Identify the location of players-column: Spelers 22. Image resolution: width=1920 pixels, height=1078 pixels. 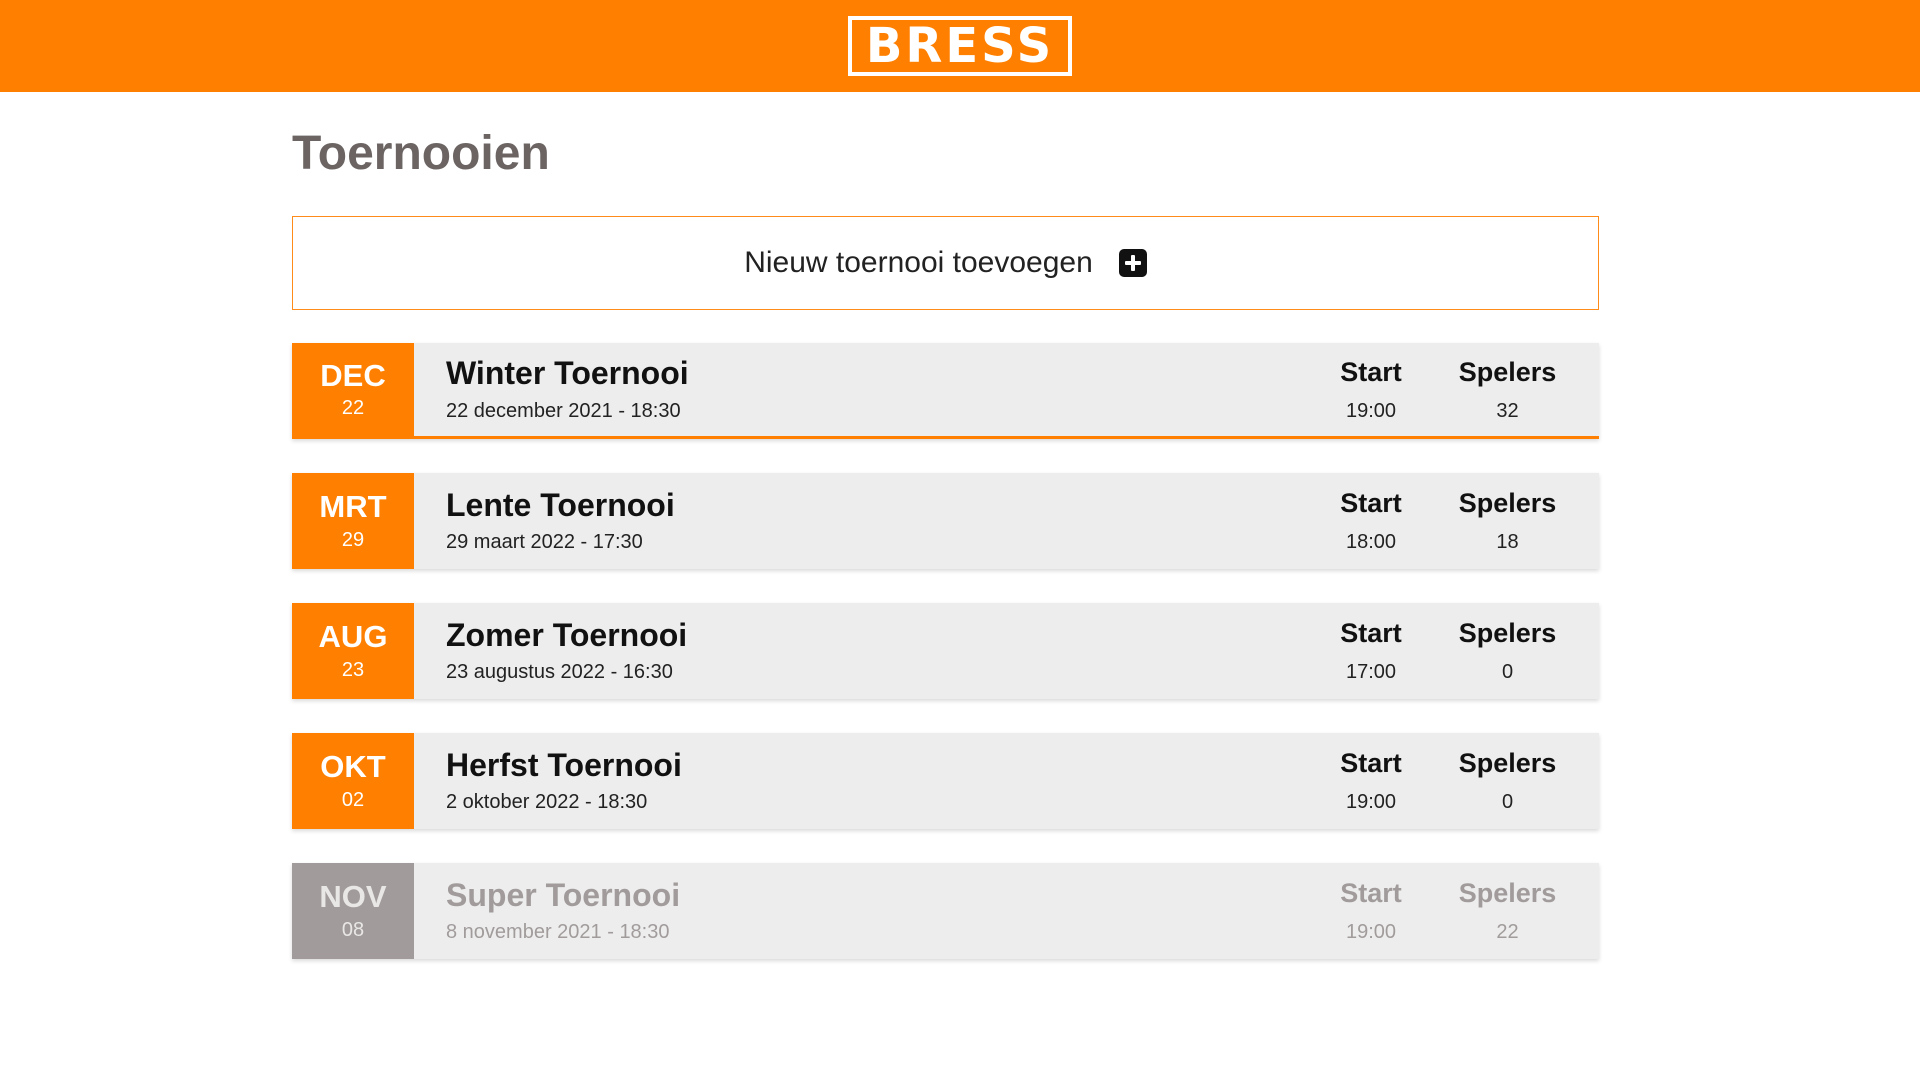
(1507, 911).